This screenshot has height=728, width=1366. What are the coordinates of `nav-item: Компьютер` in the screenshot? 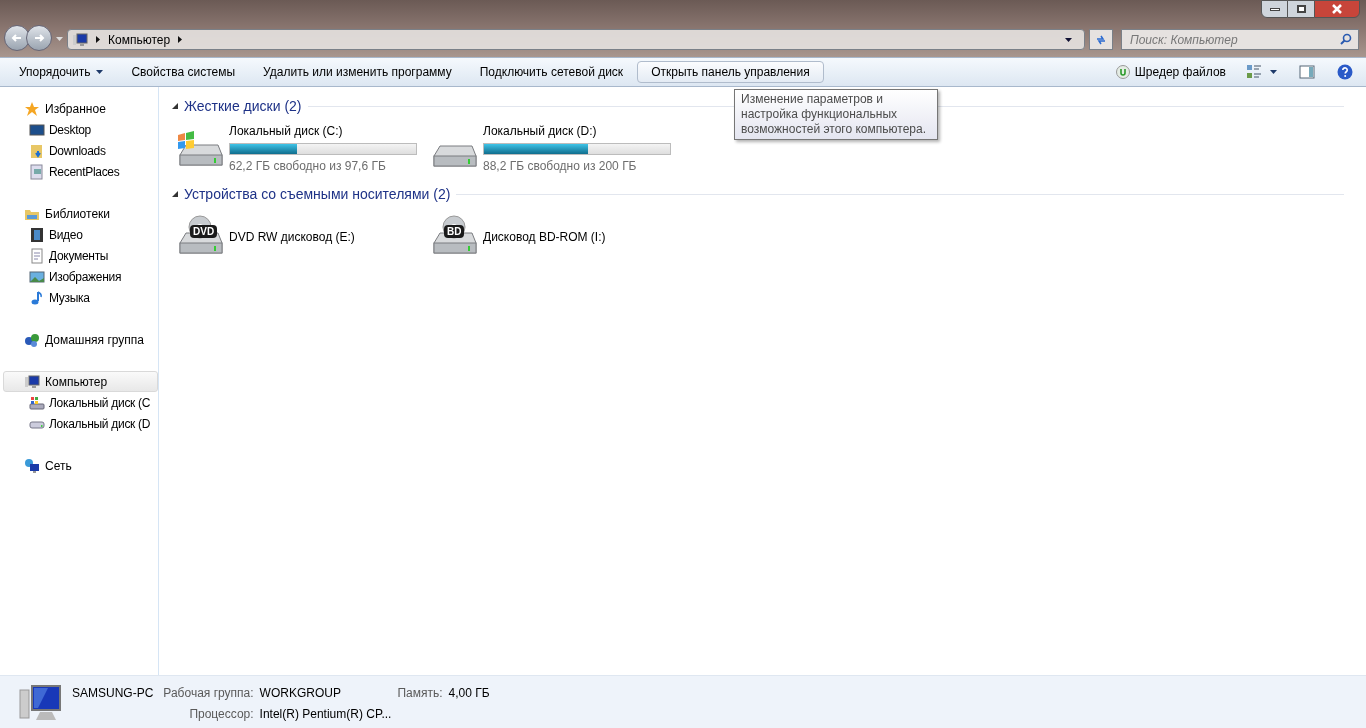 It's located at (80, 381).